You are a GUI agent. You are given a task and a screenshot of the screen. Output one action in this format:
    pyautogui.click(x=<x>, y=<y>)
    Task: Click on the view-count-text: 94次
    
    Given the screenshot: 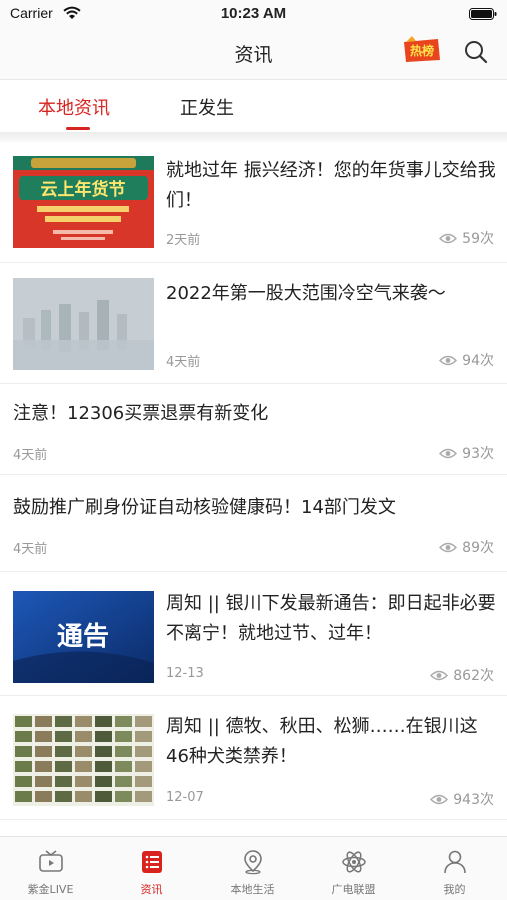 What is the action you would take?
    pyautogui.click(x=478, y=361)
    